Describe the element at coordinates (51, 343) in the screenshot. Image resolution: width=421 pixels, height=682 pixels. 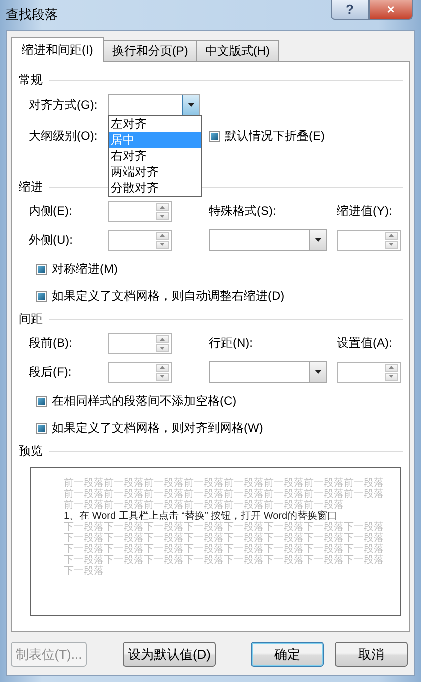
I see `field-label: 段前(B):` at that location.